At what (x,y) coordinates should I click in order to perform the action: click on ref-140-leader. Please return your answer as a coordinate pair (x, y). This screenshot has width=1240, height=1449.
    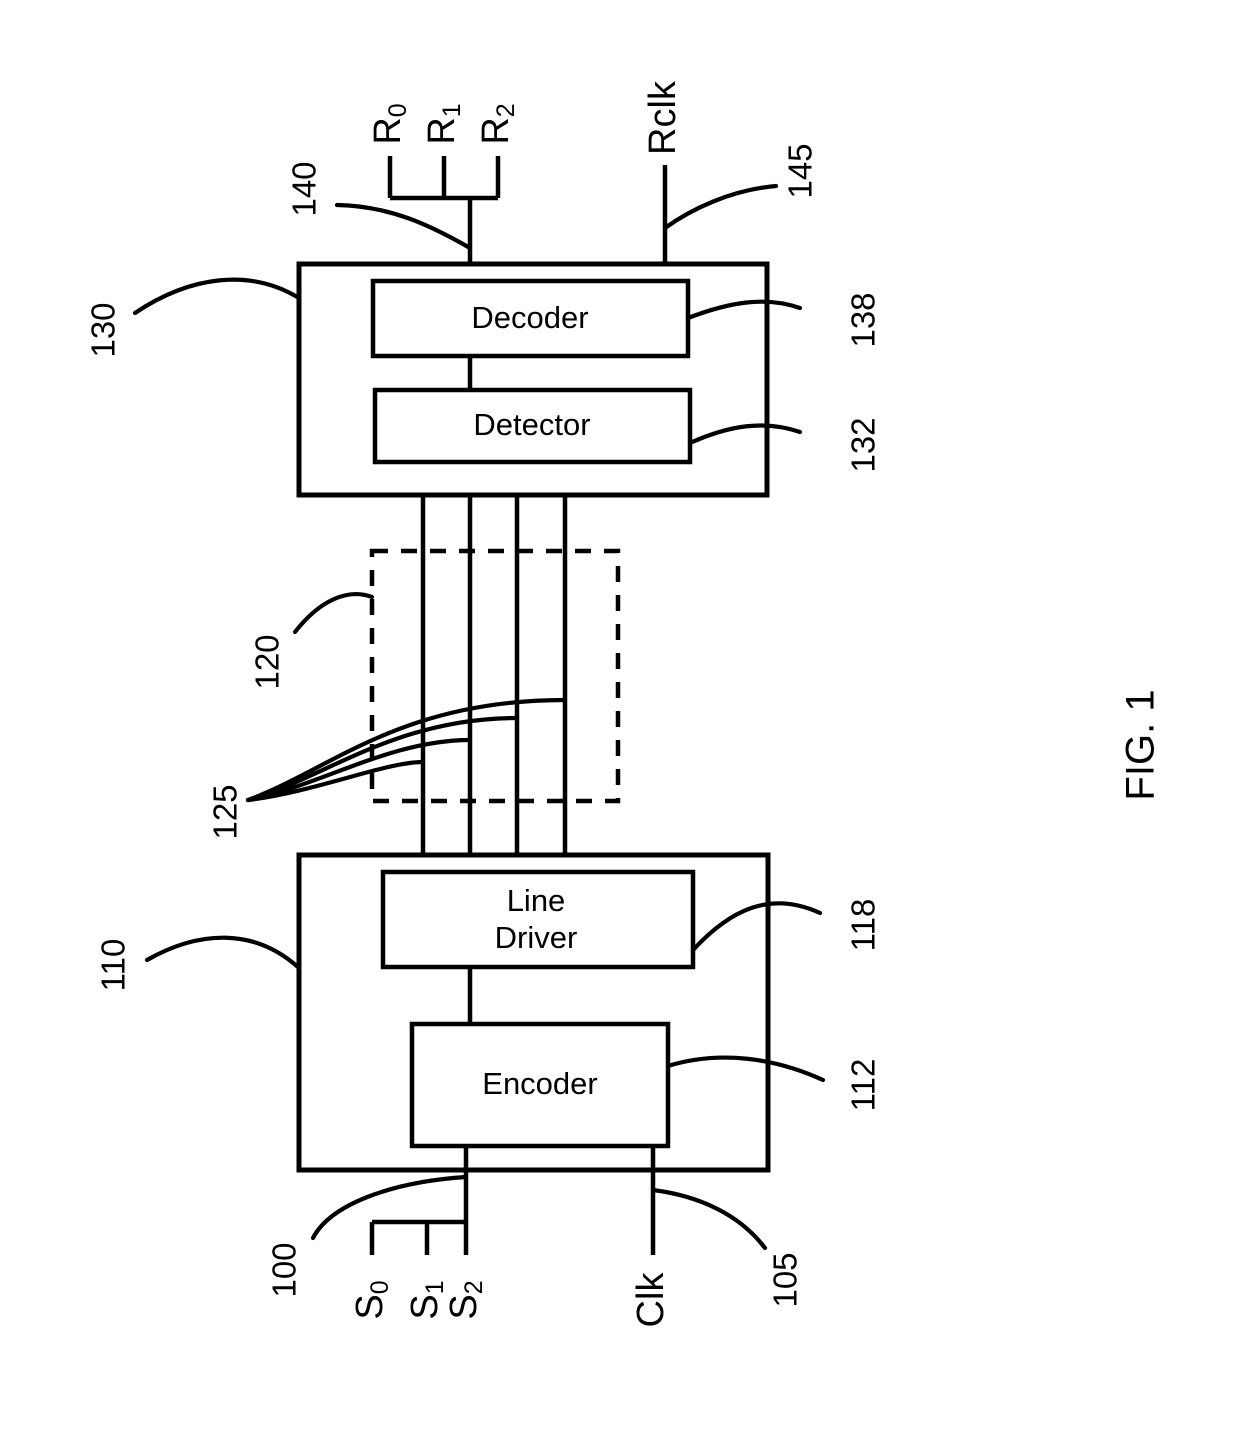
    Looking at the image, I should click on (403, 226).